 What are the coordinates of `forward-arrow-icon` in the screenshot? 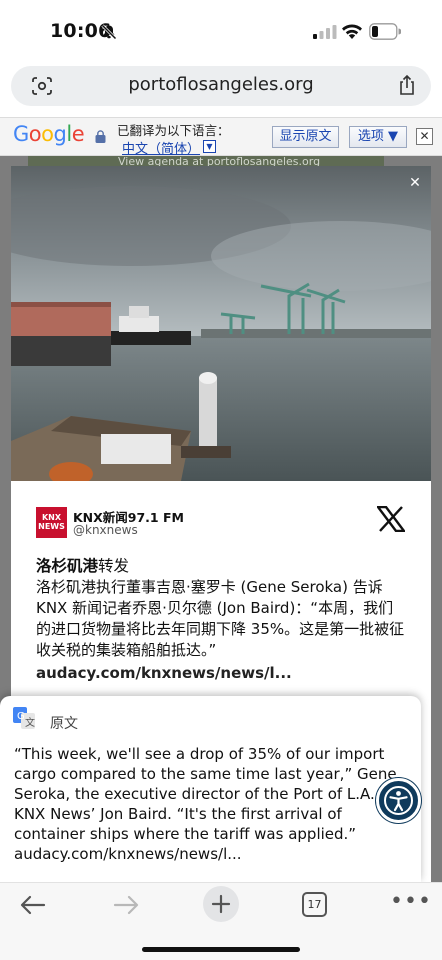 It's located at (126, 905).